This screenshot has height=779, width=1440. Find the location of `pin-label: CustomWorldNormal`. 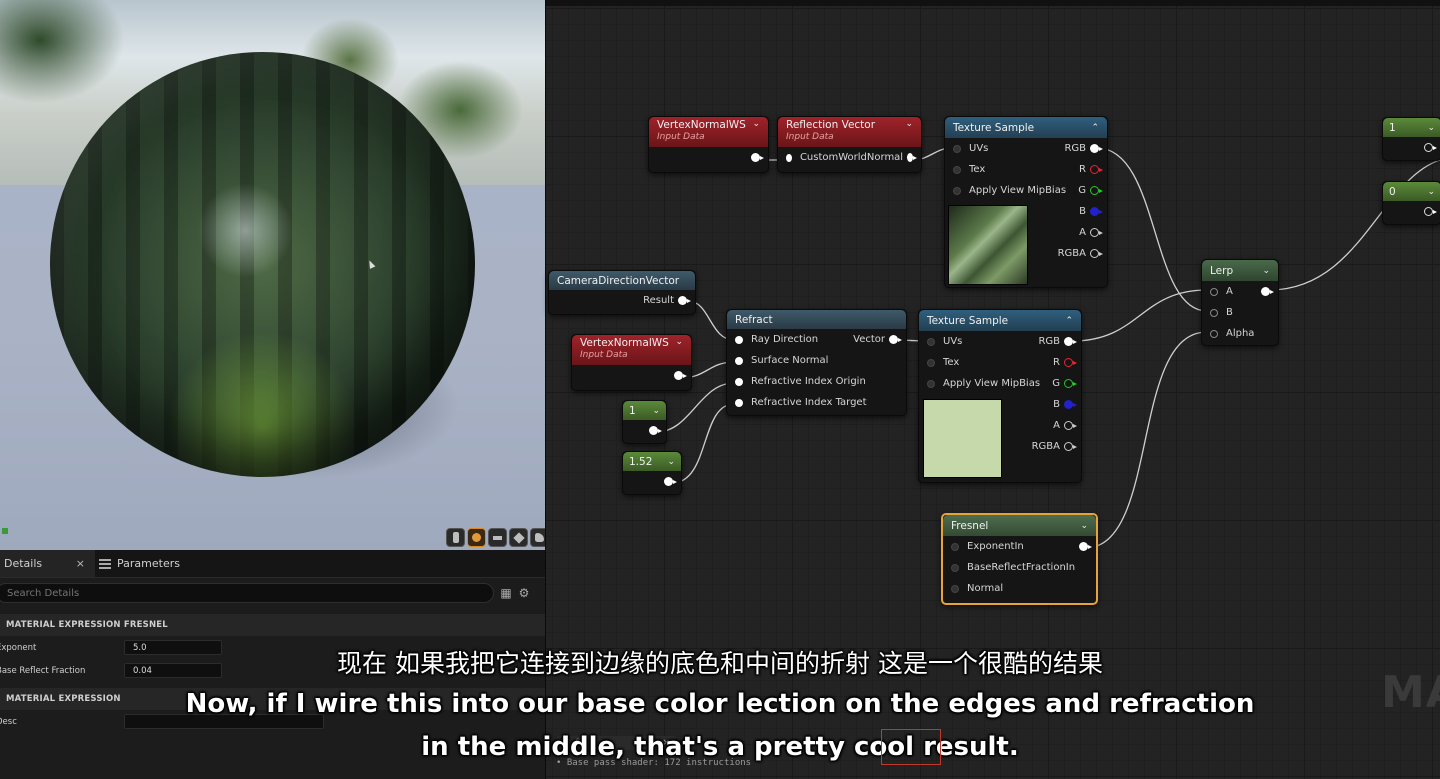

pin-label: CustomWorldNormal is located at coordinates (851, 157).